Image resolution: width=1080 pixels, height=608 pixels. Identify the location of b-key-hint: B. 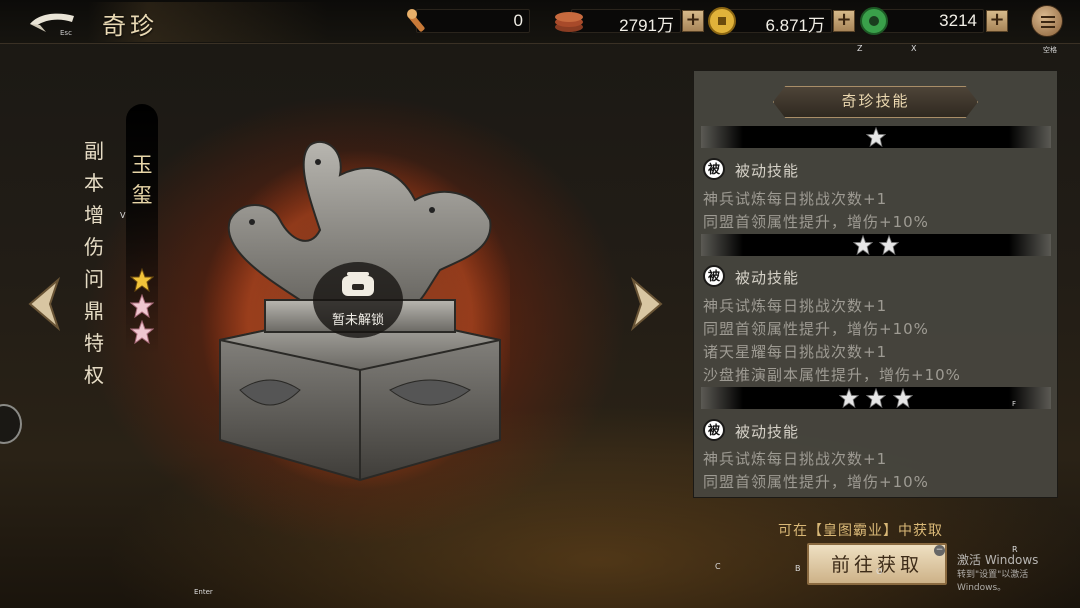
(798, 568).